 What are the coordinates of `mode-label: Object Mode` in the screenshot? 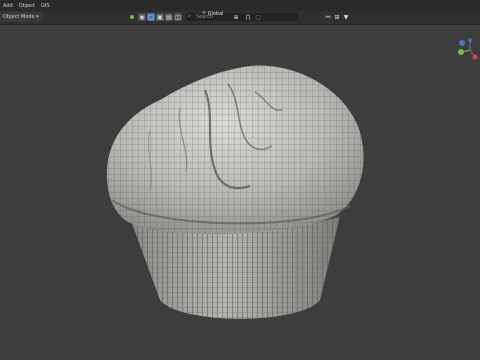 It's located at (19, 17).